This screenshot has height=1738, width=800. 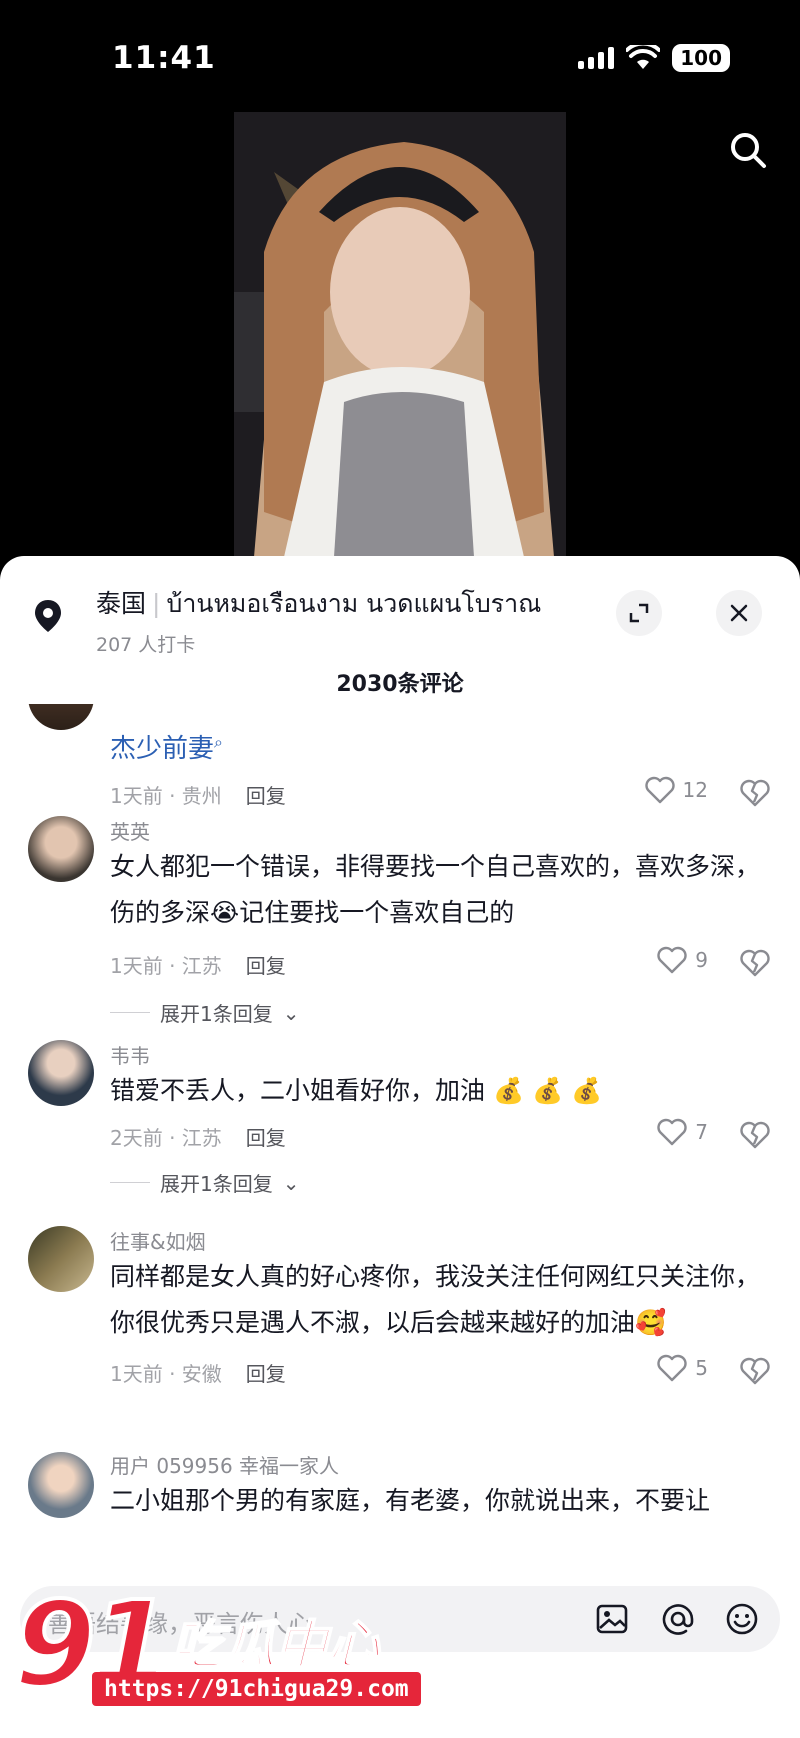 I want to click on status-icons: 100, so click(x=654, y=58).